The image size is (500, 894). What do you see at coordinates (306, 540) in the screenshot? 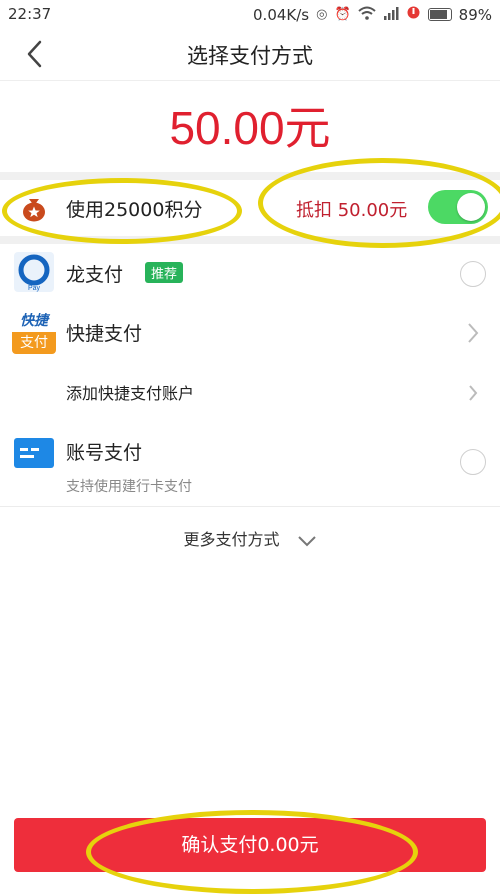
I see `chevron-down-icon` at bounding box center [306, 540].